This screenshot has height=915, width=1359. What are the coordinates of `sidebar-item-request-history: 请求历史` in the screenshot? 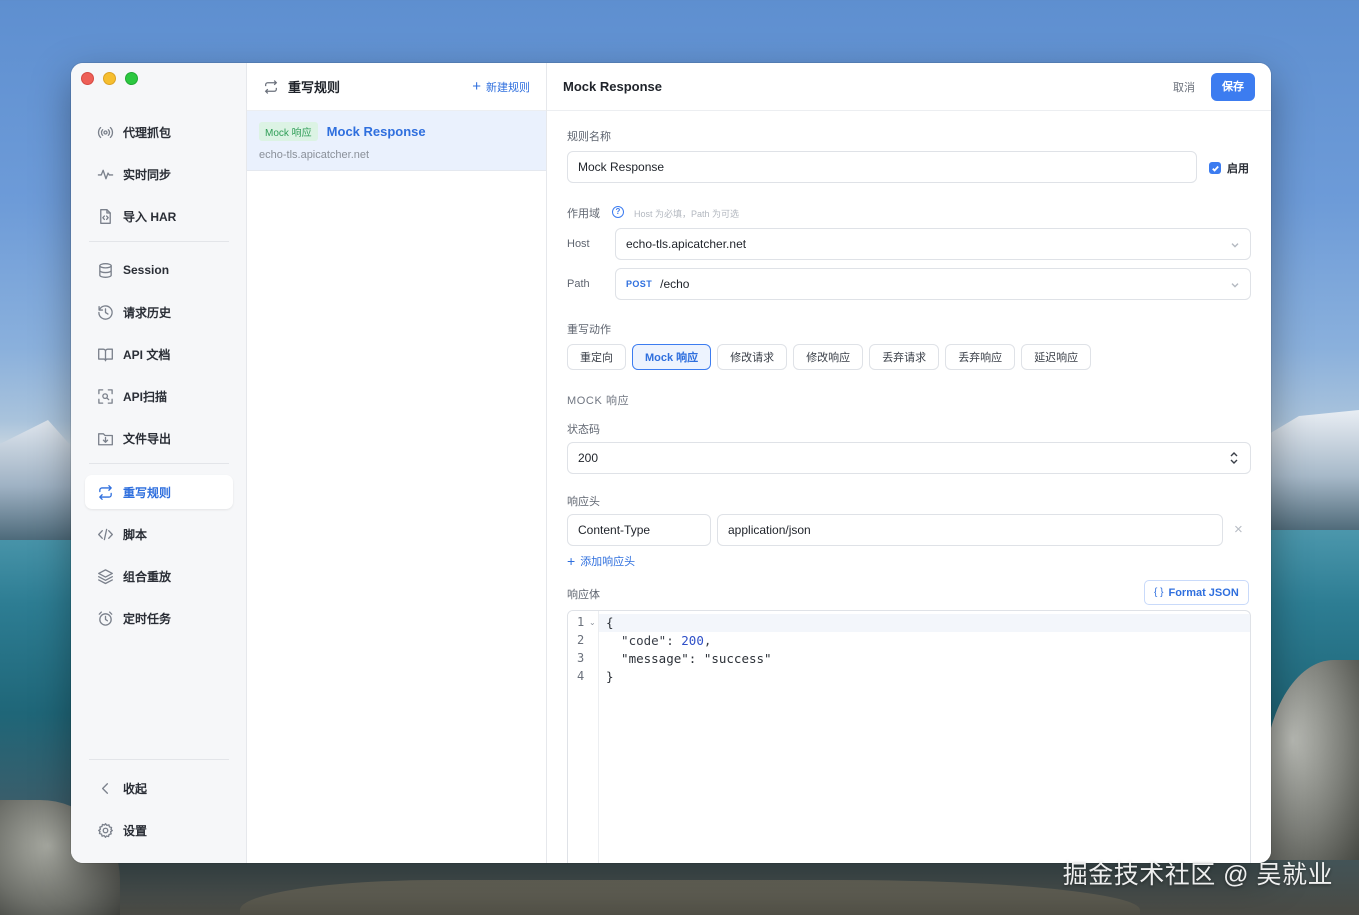 It's located at (159, 312).